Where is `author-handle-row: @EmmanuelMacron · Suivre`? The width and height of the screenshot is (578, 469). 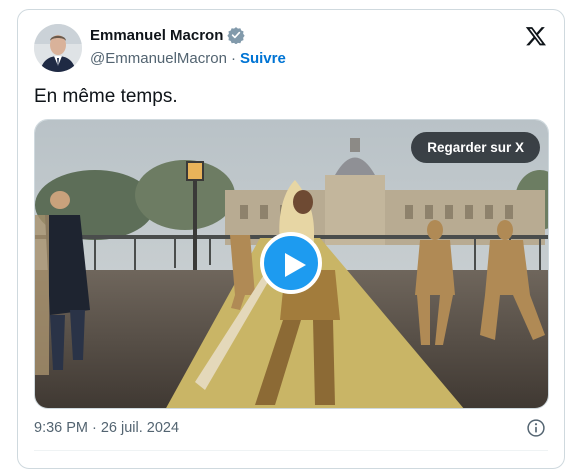 author-handle-row: @EmmanuelMacron · Suivre is located at coordinates (188, 58).